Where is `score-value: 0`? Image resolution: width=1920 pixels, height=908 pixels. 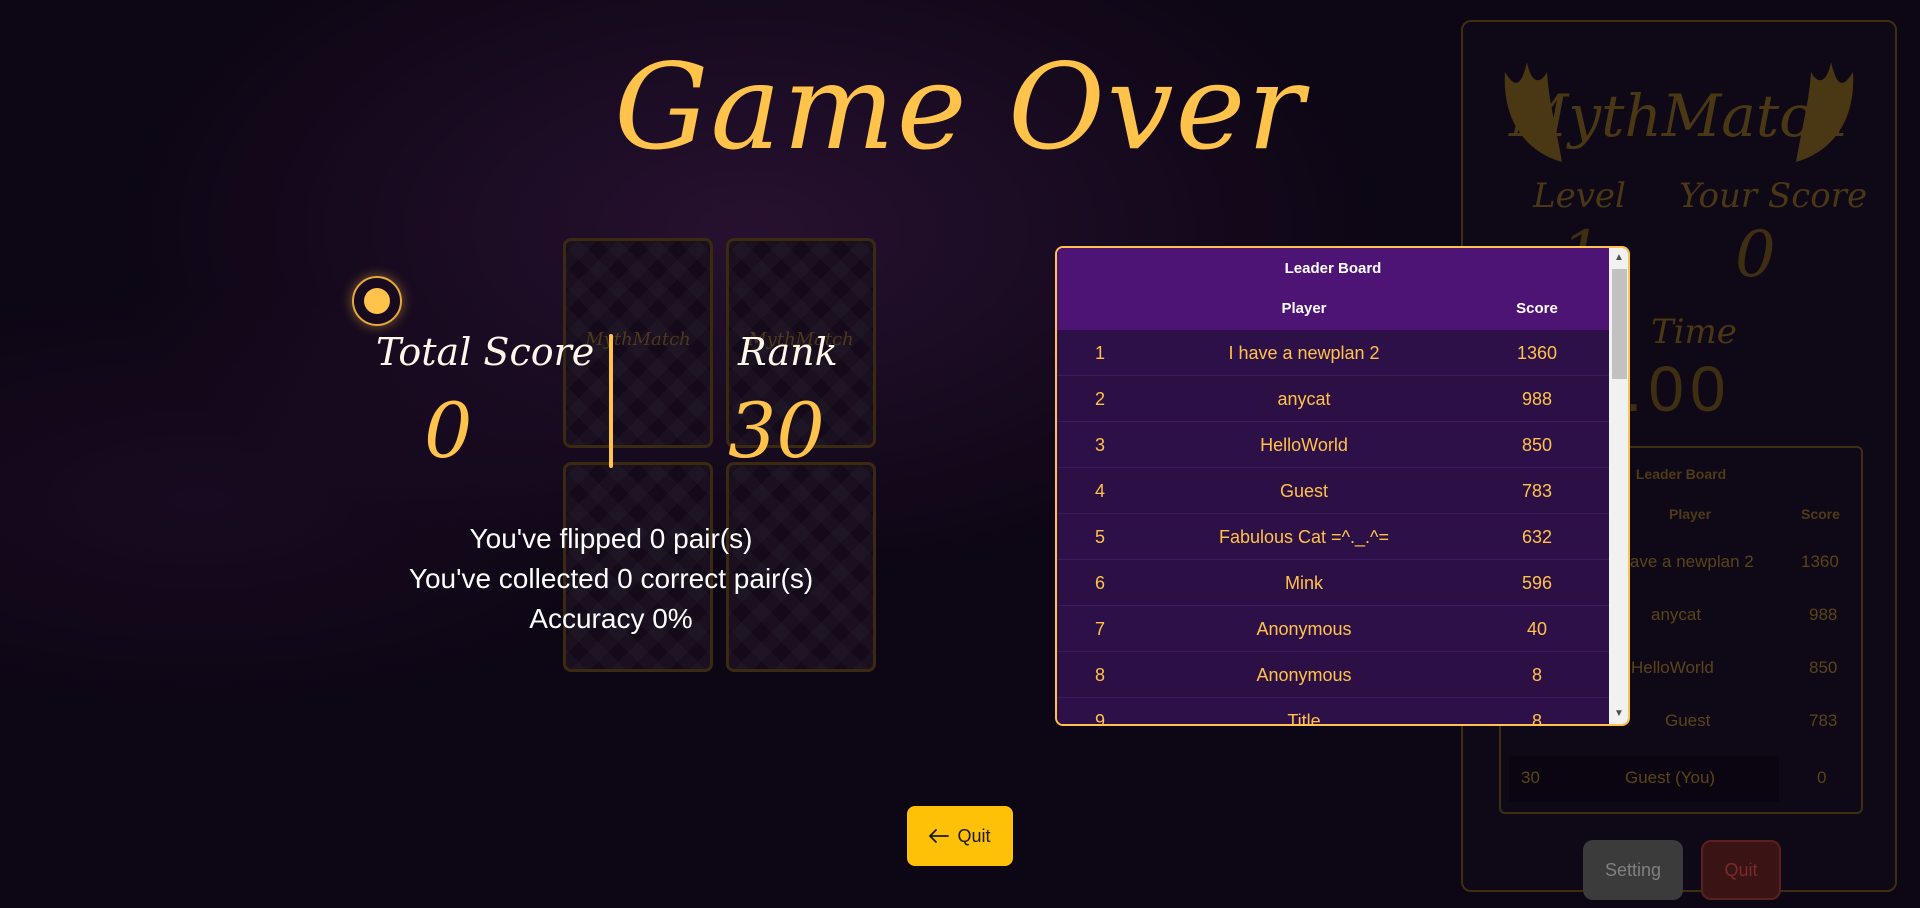
score-value: 0 is located at coordinates (1755, 255).